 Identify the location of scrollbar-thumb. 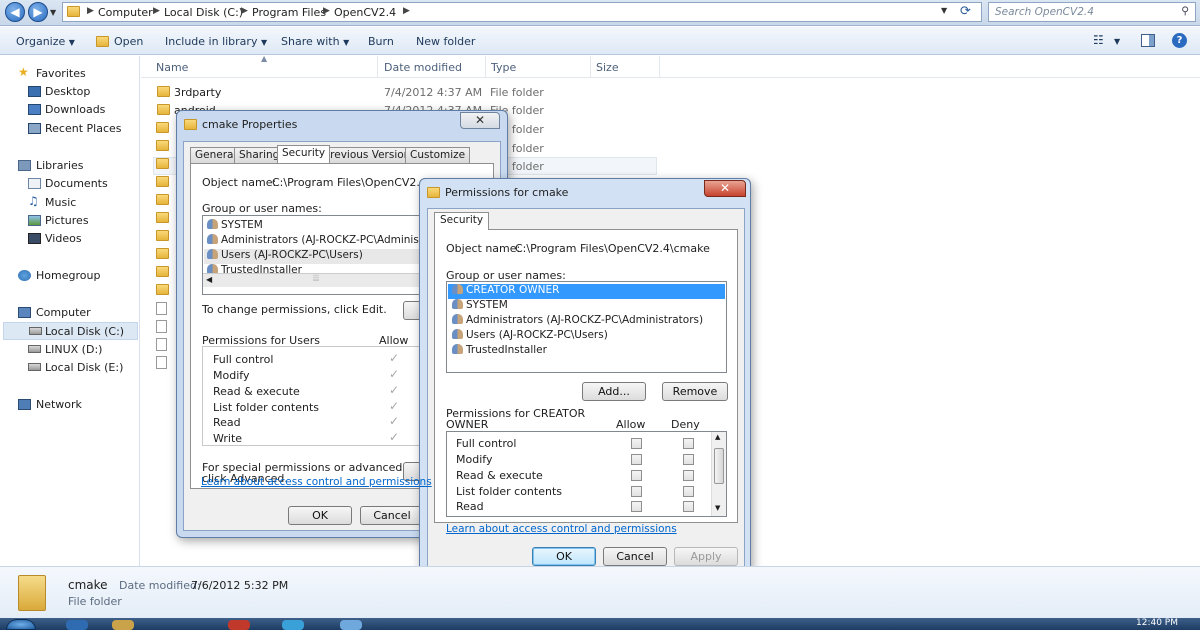
(719, 466).